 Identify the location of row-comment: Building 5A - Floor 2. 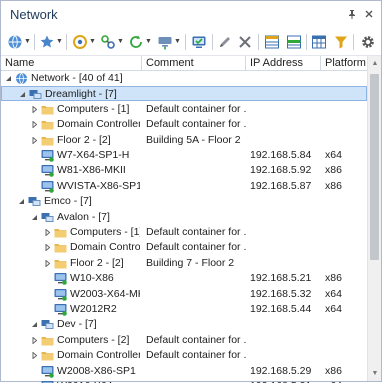
(193, 139).